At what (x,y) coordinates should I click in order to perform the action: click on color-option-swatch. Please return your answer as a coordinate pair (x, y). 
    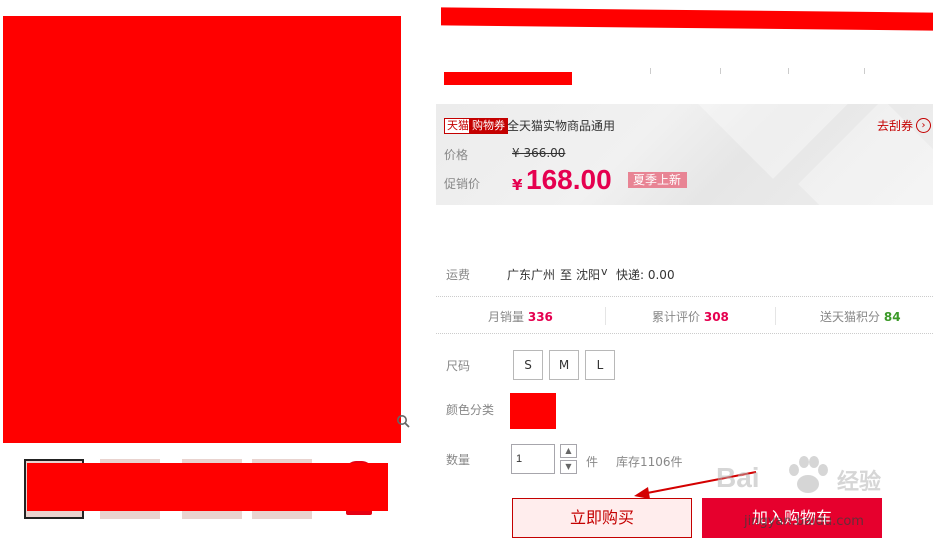
    Looking at the image, I should click on (533, 411).